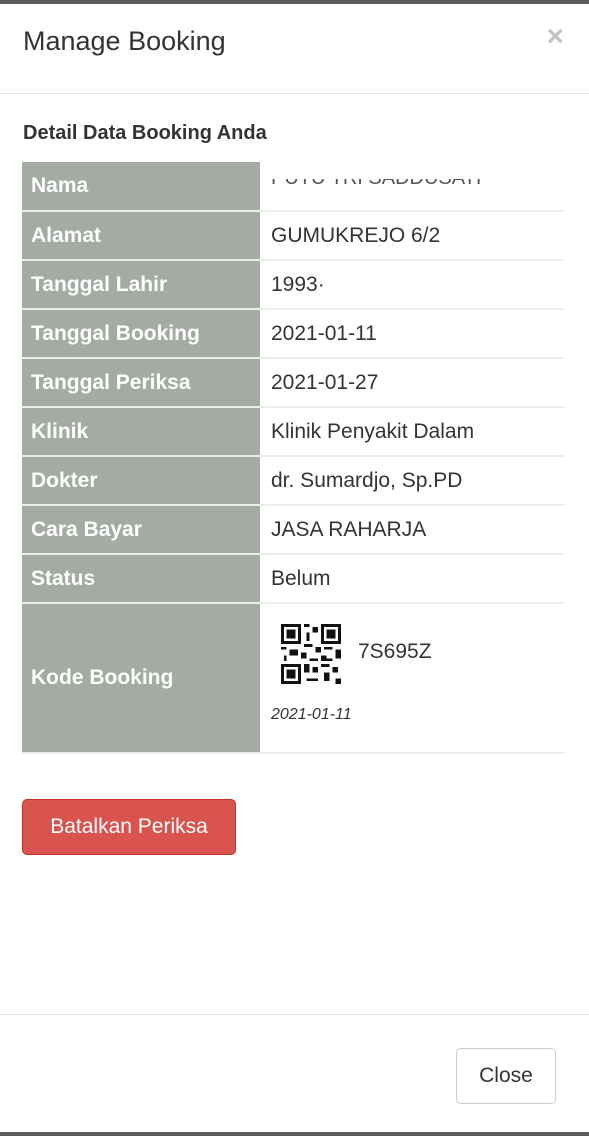 Image resolution: width=589 pixels, height=1136 pixels. What do you see at coordinates (142, 383) in the screenshot?
I see `row-label: Tanggal Periksa` at bounding box center [142, 383].